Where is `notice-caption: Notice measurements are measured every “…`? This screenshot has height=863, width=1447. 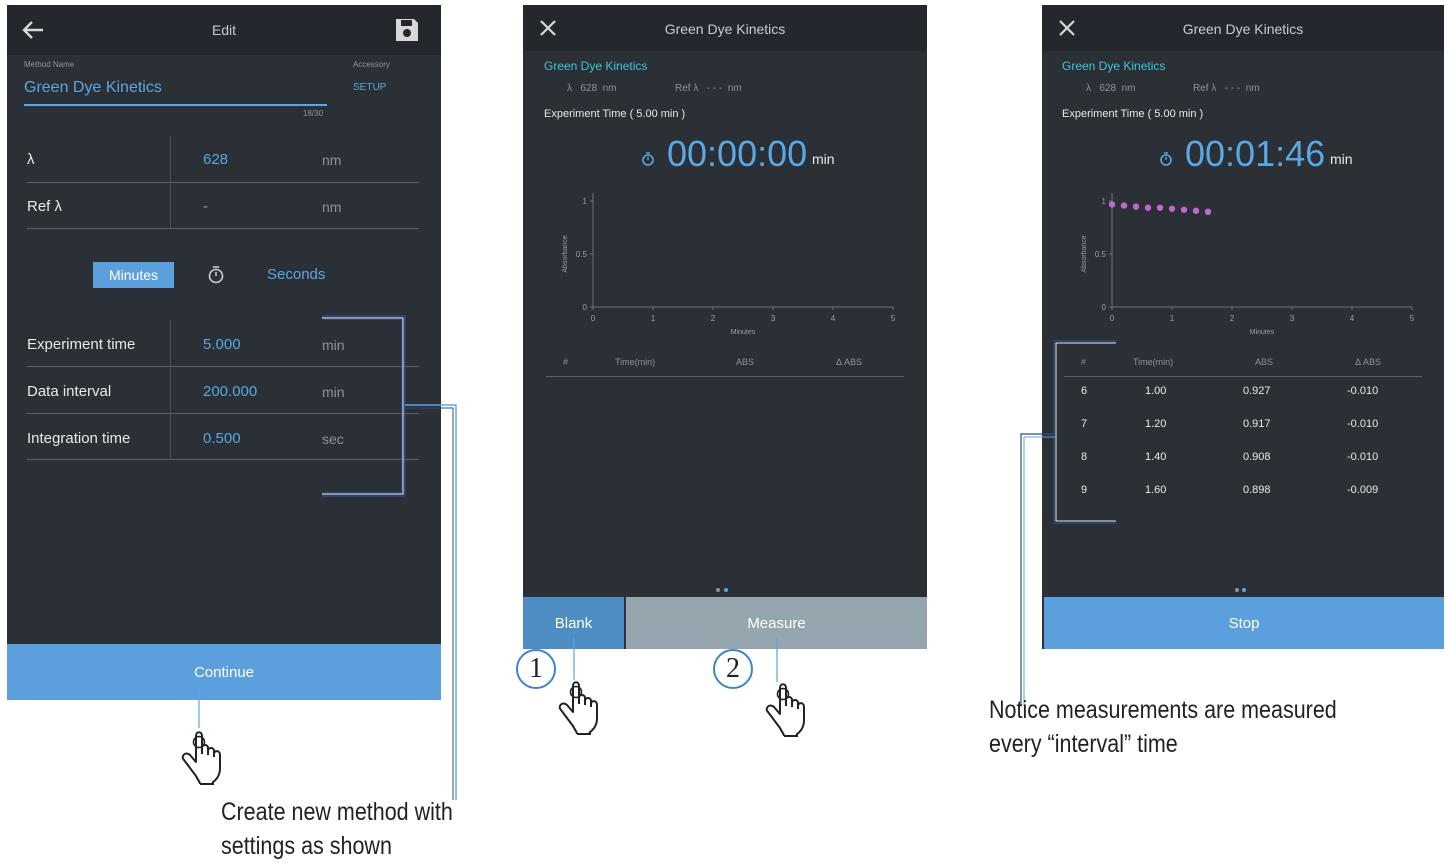 notice-caption: Notice measurements are measured every “… is located at coordinates (1163, 727).